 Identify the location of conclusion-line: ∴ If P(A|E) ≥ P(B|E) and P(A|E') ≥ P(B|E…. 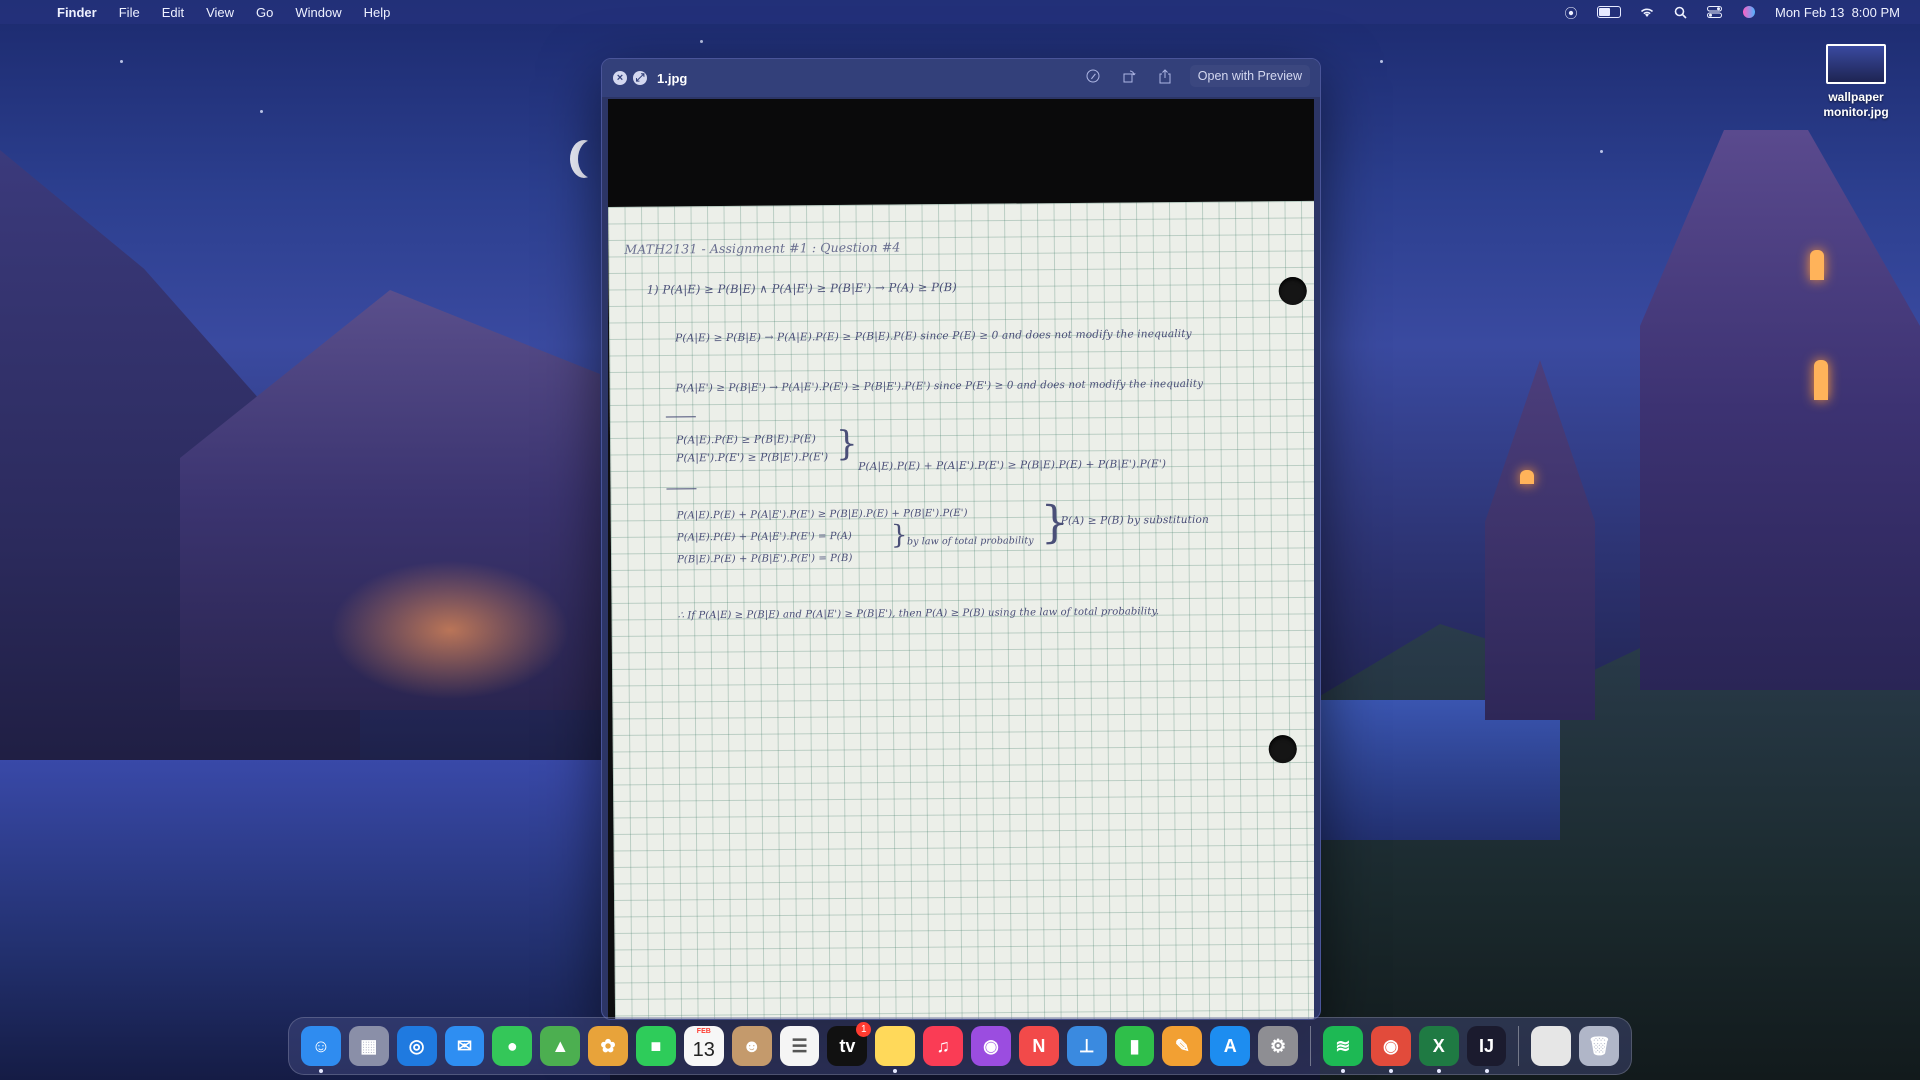
(918, 614).